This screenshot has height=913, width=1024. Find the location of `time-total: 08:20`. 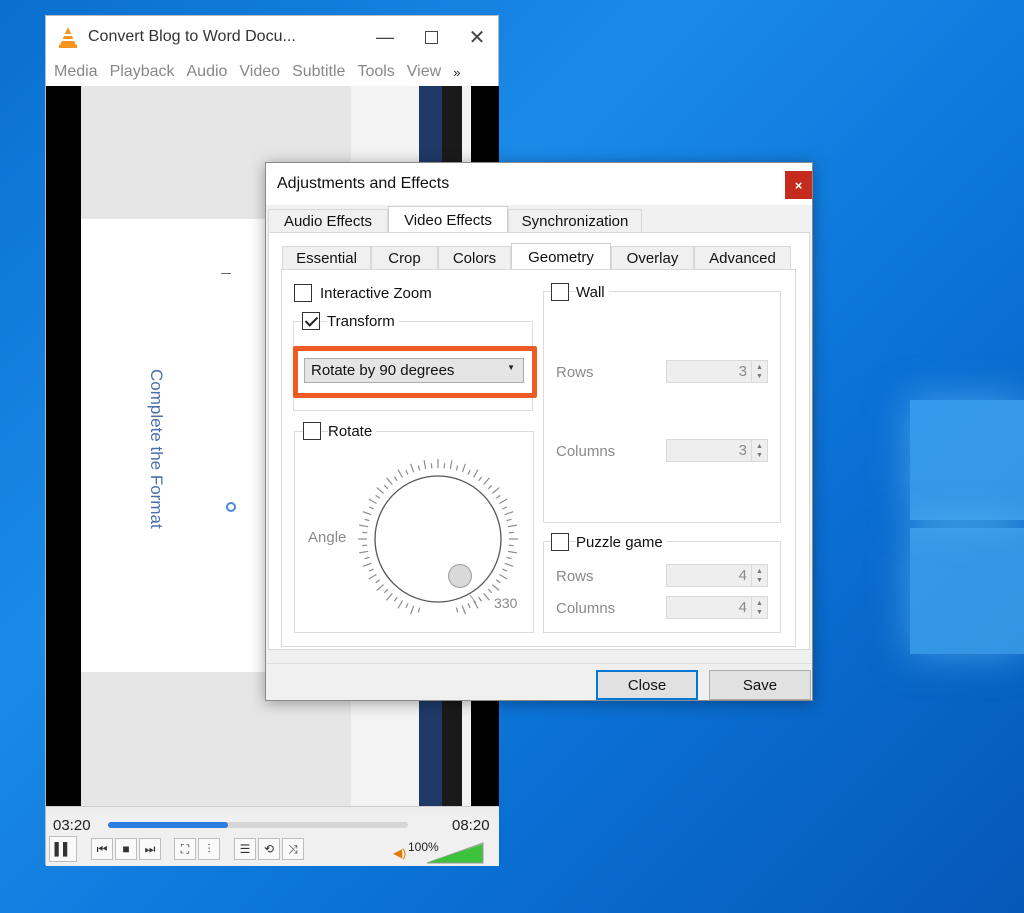

time-total: 08:20 is located at coordinates (471, 825).